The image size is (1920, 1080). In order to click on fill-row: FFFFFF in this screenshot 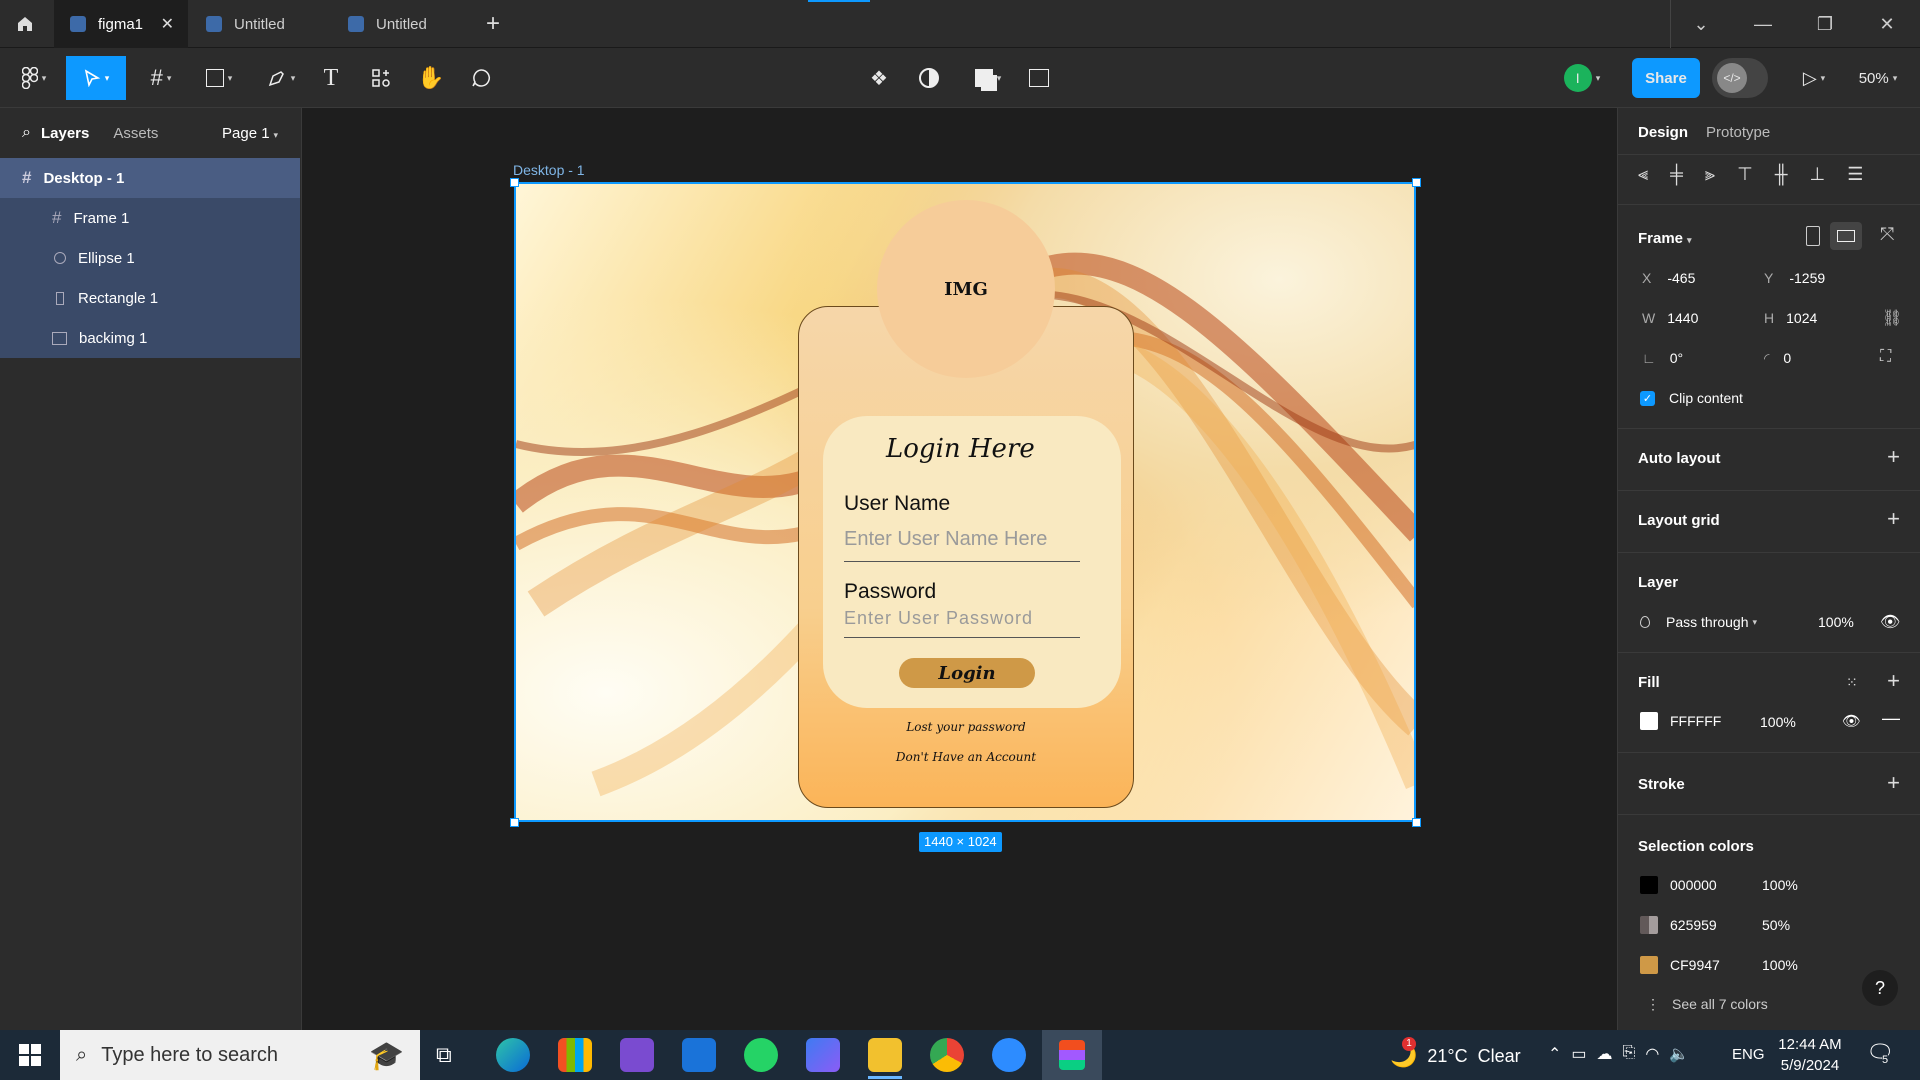, I will do `click(1680, 721)`.